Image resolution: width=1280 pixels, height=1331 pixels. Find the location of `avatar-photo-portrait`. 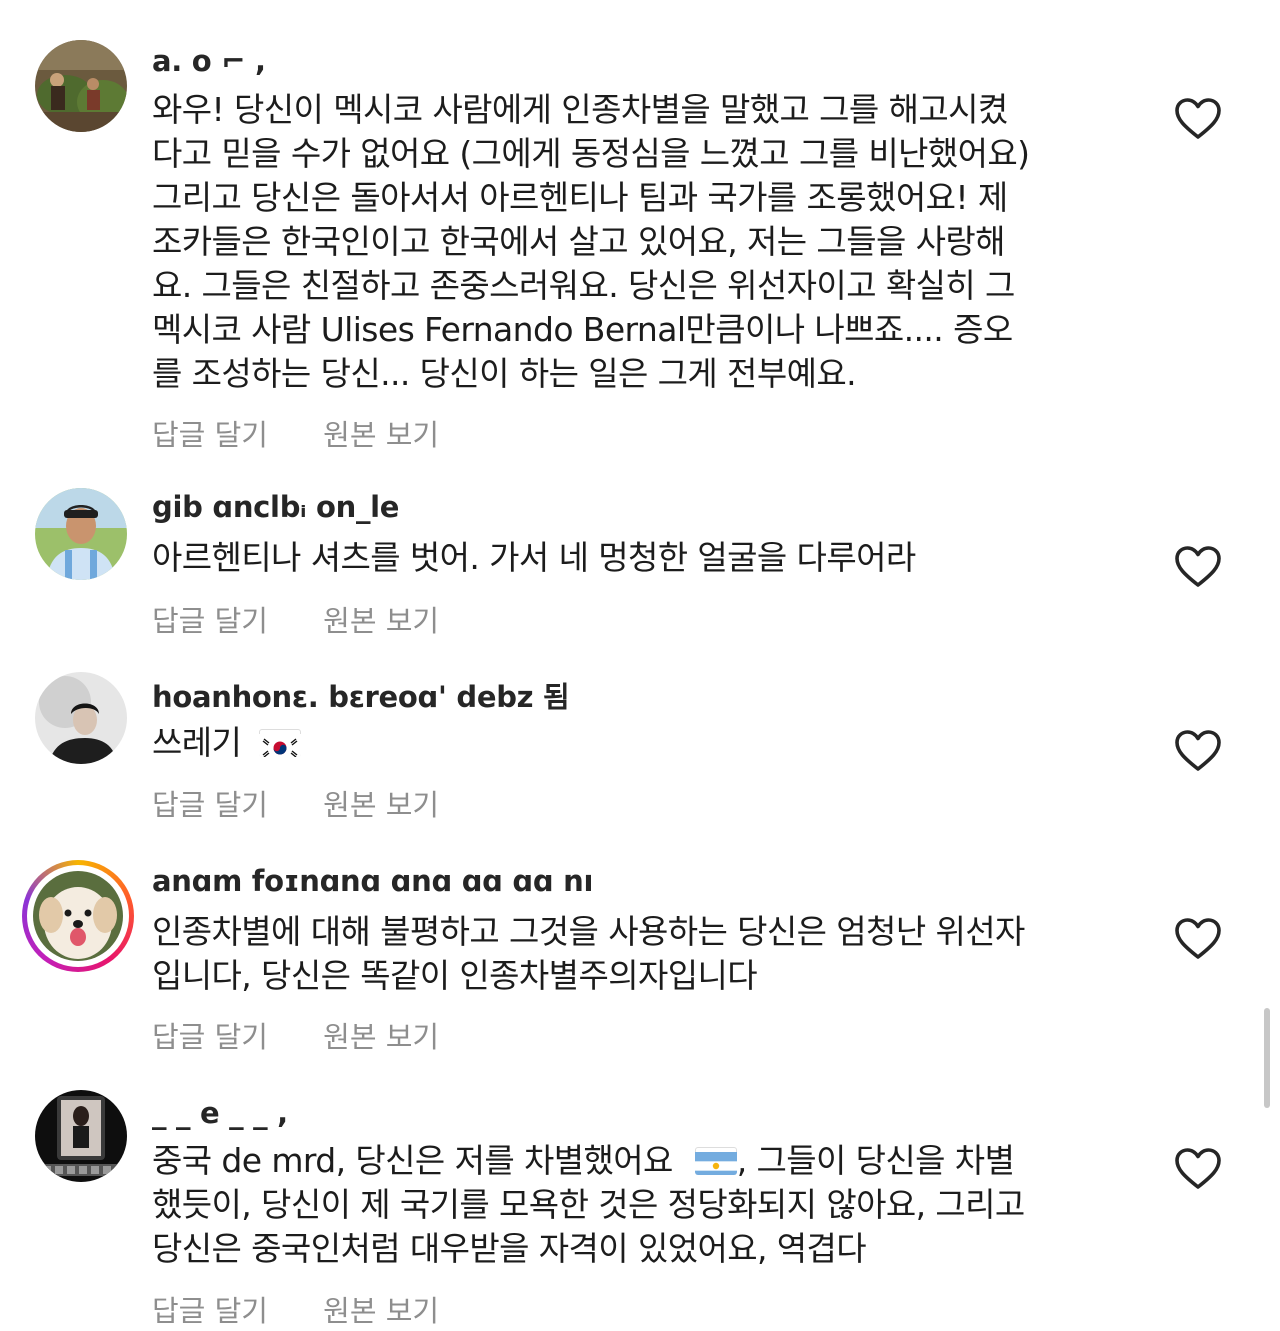

avatar-photo-portrait is located at coordinates (81, 718).